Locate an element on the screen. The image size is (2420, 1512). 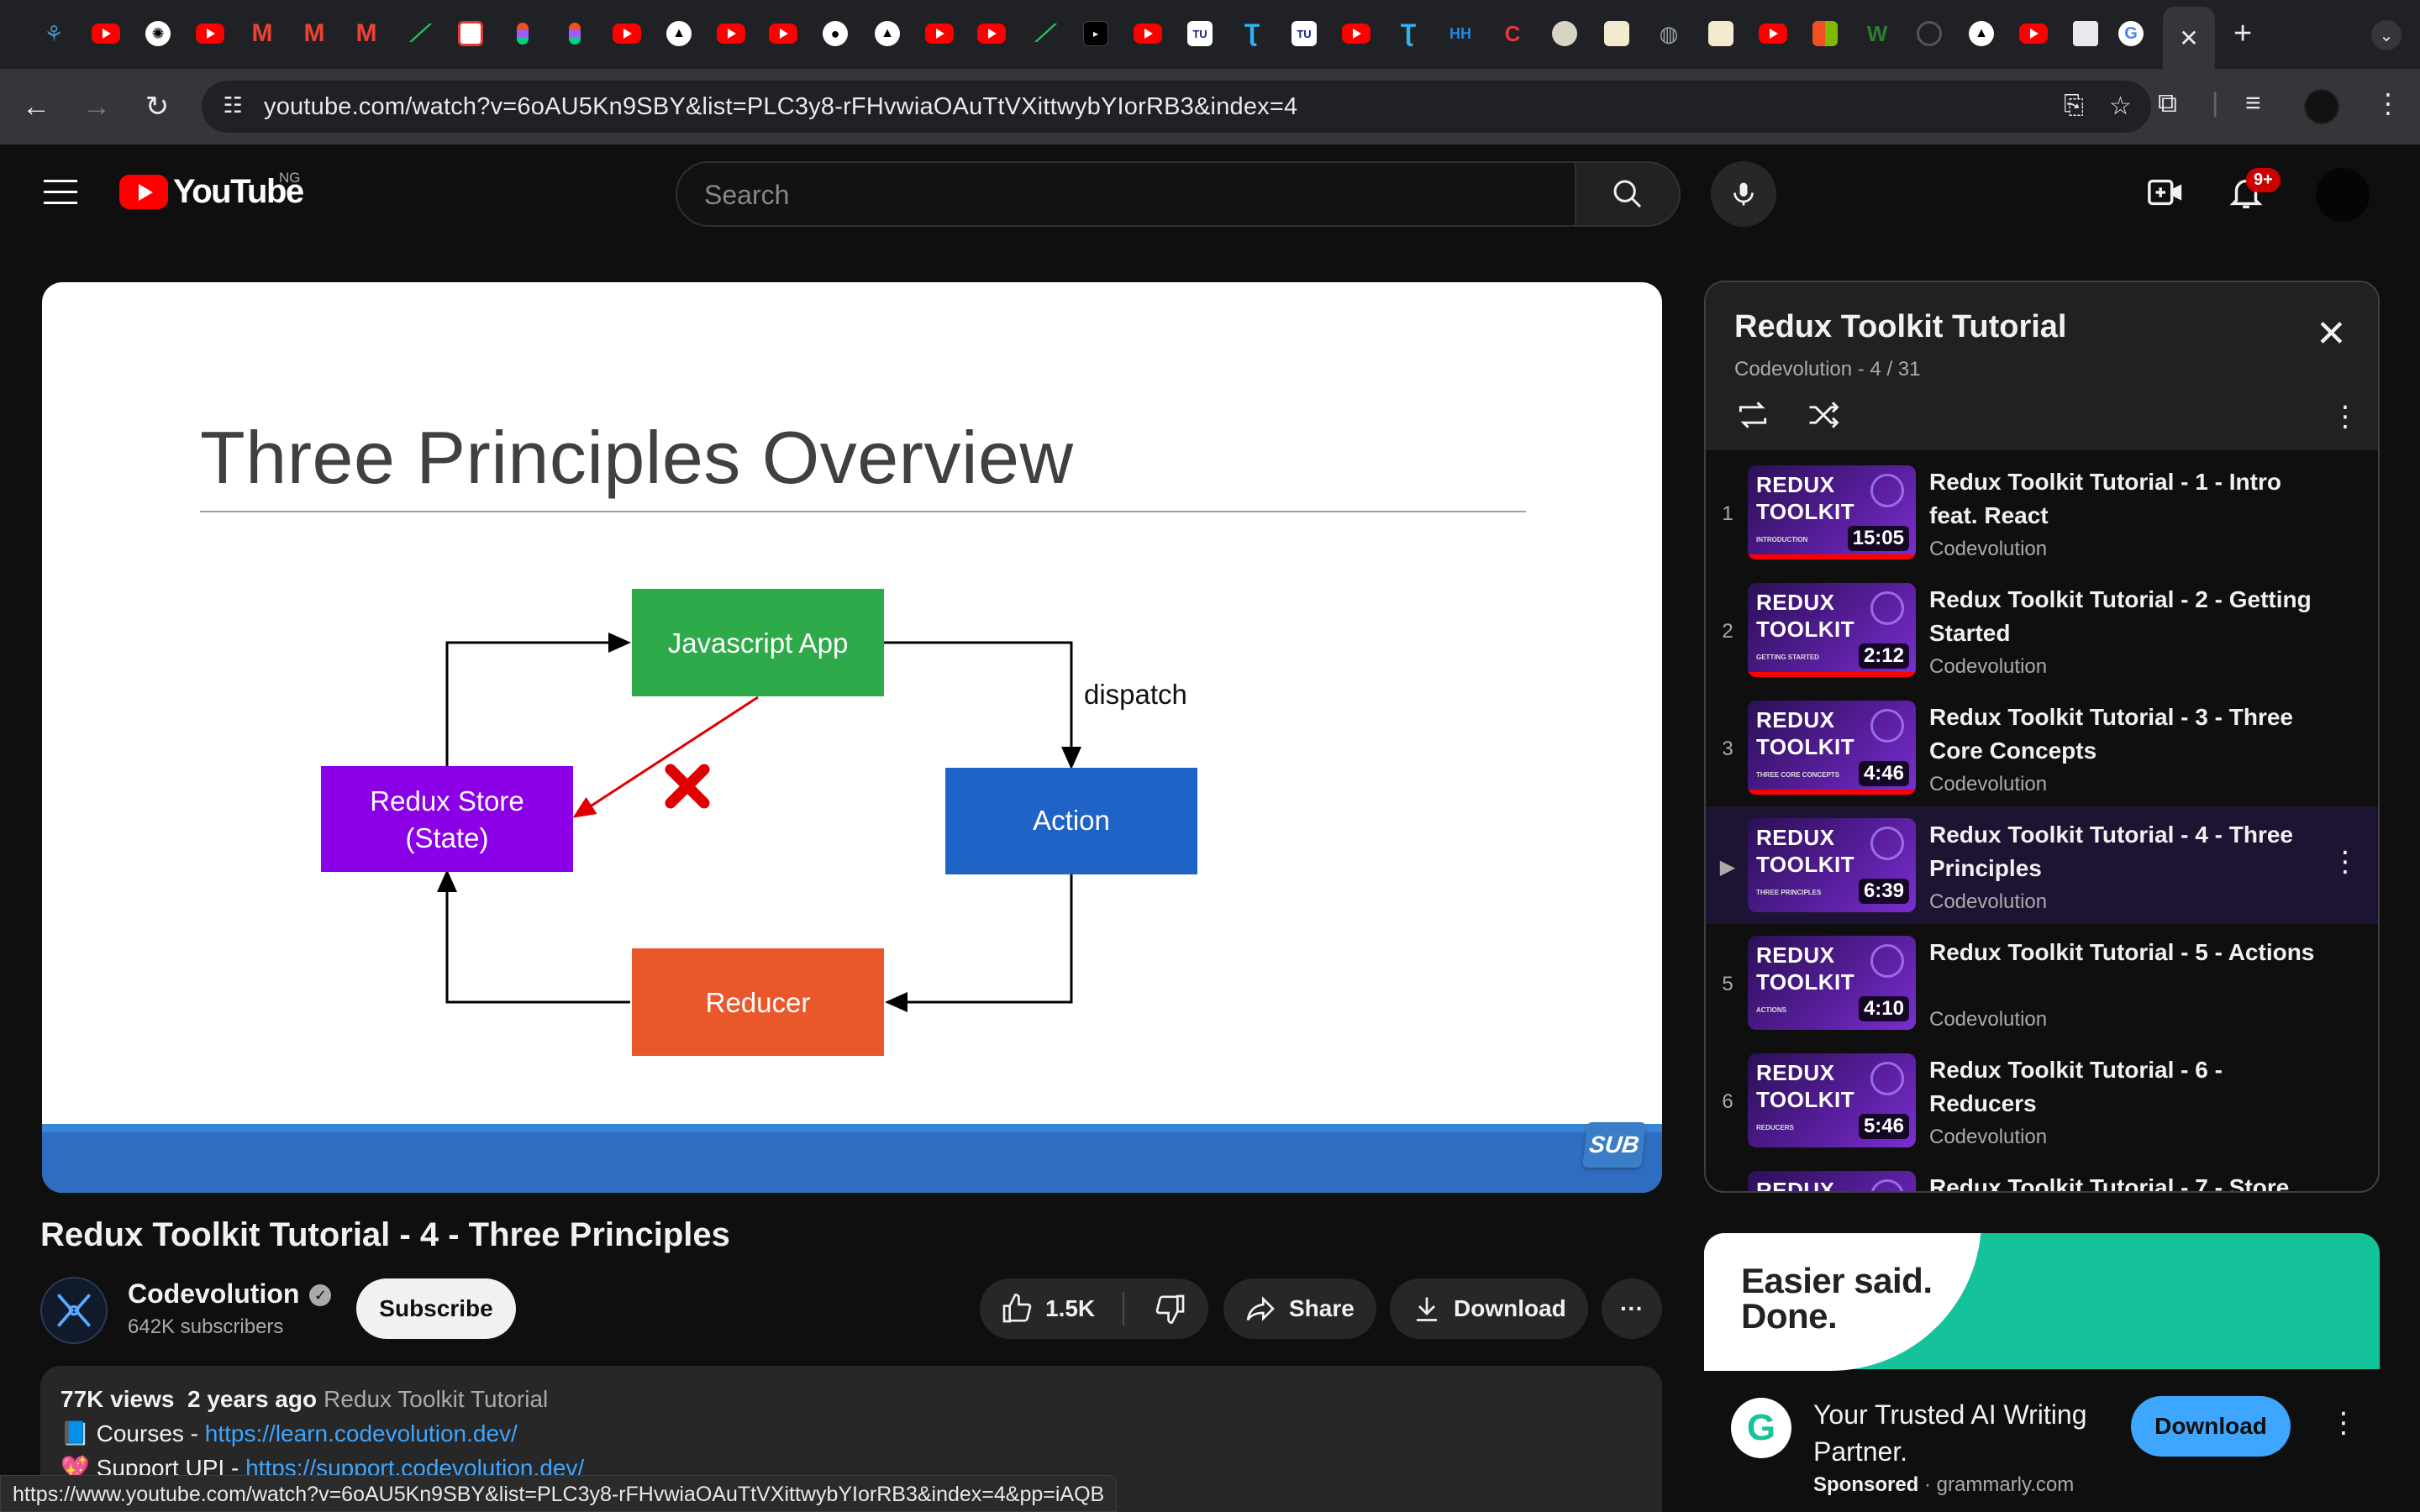
download-button: Download is located at coordinates (1489, 1308).